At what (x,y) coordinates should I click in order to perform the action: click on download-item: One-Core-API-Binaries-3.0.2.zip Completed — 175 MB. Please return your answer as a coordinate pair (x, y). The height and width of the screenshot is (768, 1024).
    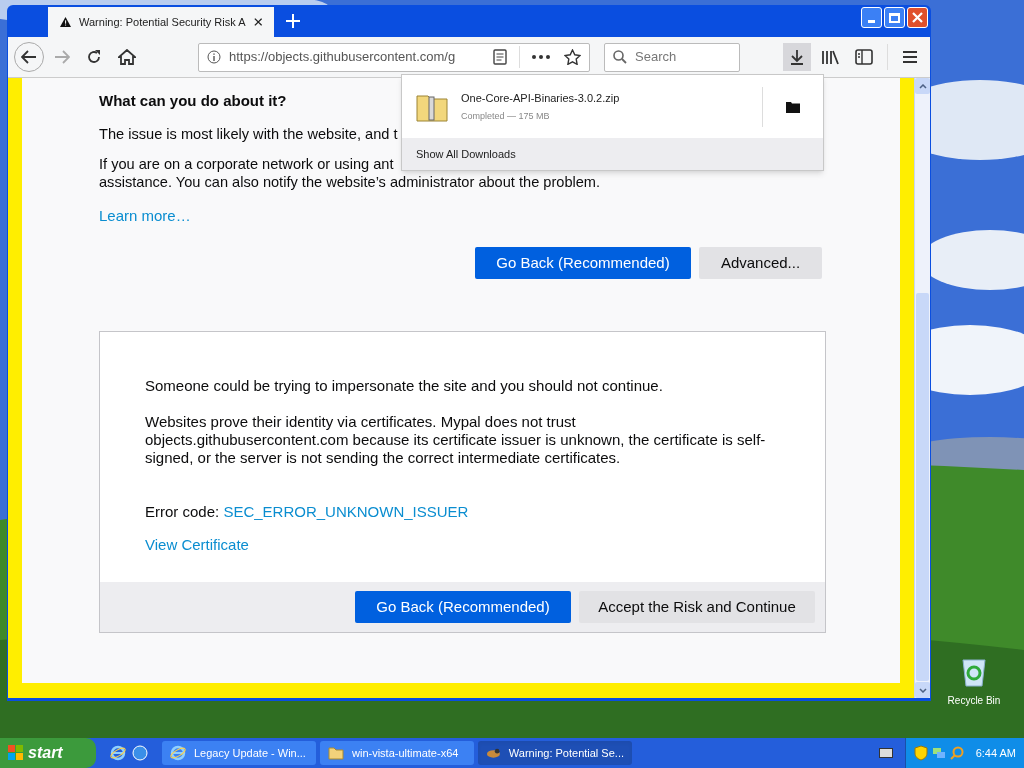
    Looking at the image, I should click on (612, 106).